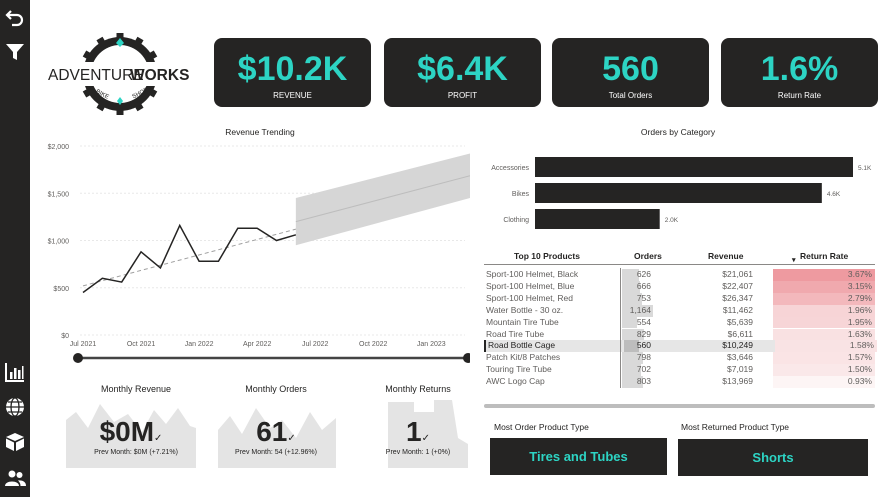 Image resolution: width=894 pixels, height=497 pixels. What do you see at coordinates (679, 334) in the screenshot?
I see `table-row: Road Tire Tube 829 $6,611 1.63%` at bounding box center [679, 334].